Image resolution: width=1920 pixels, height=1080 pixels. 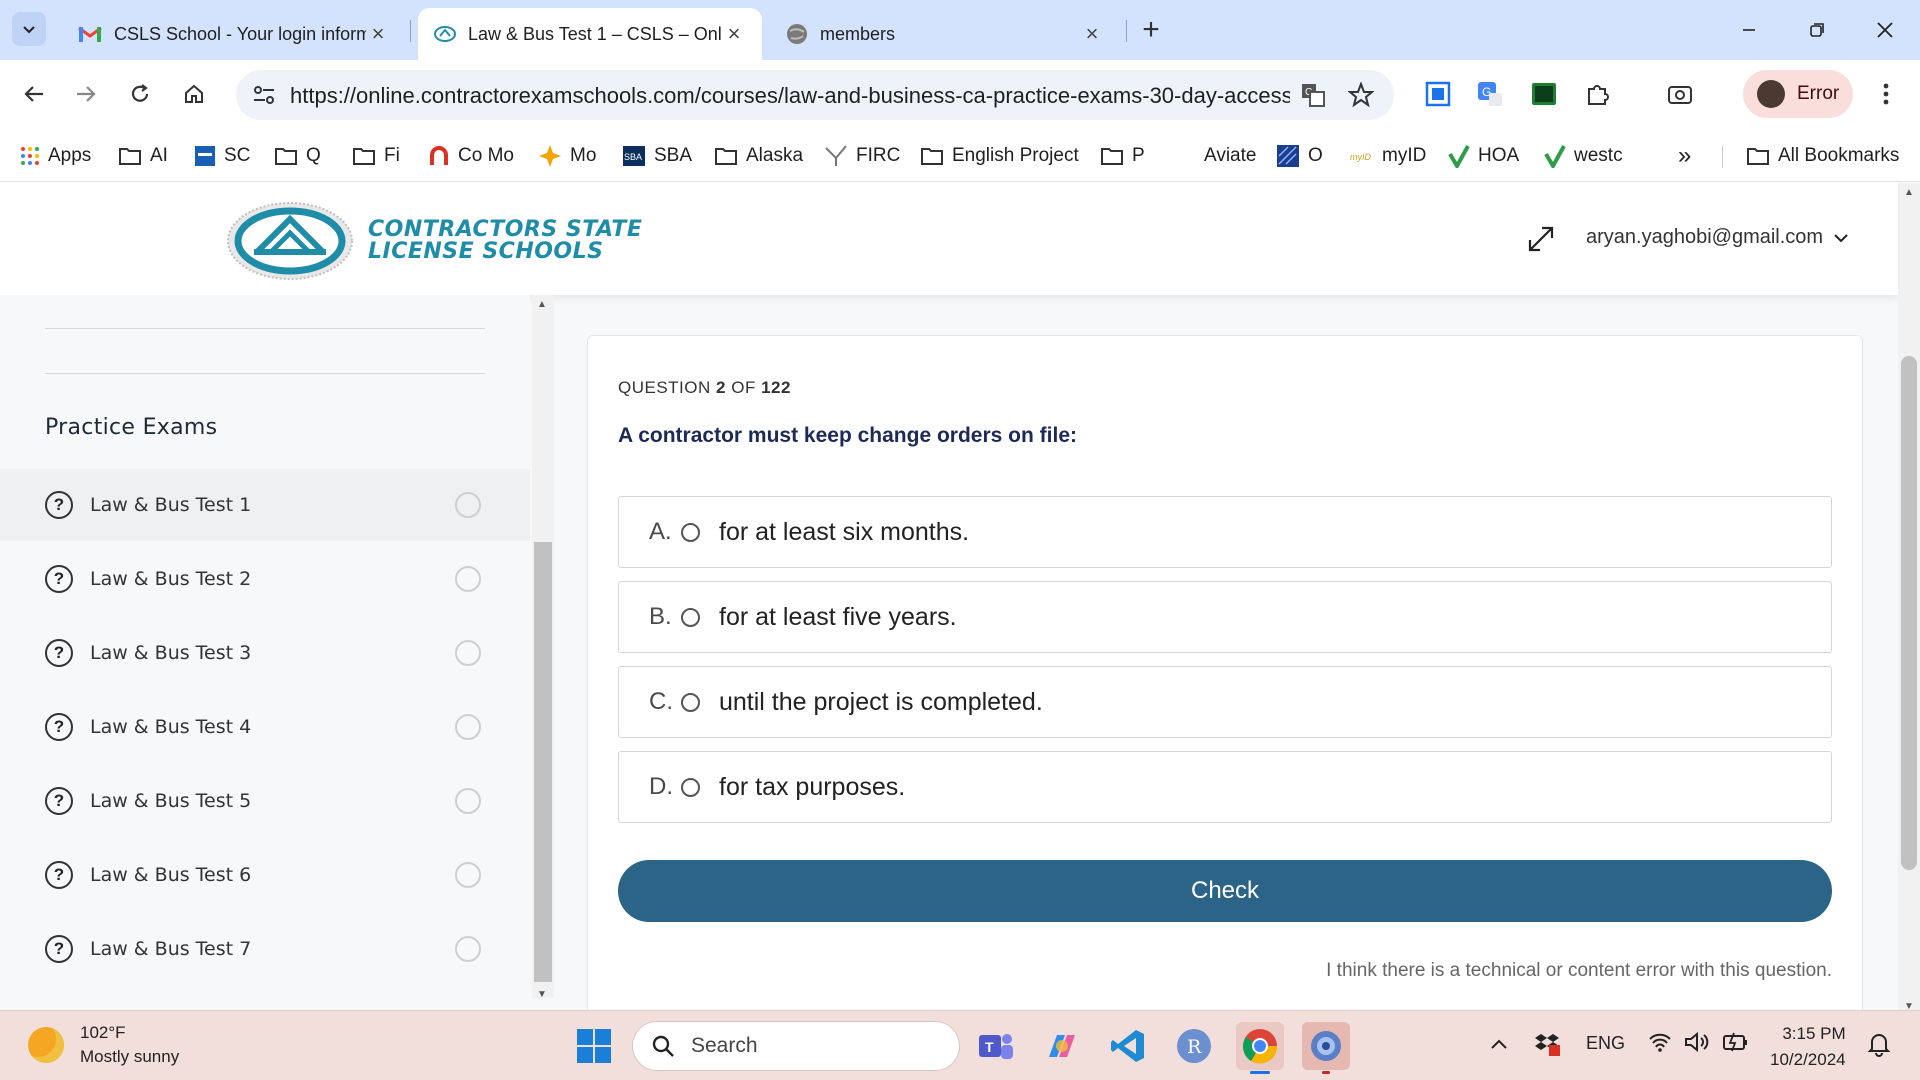 I want to click on copilot-app, so click(x=1062, y=1046).